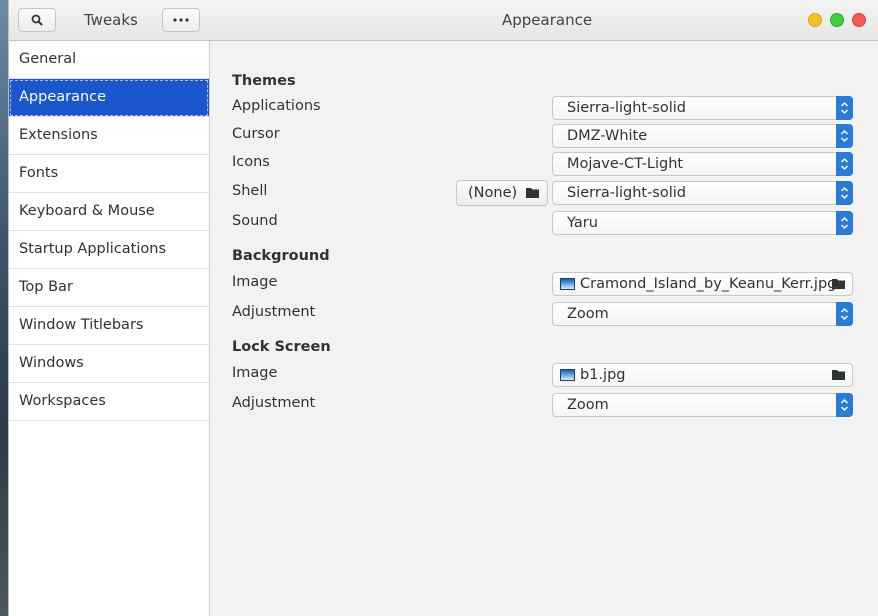  I want to click on icons-theme-value: Mojave-CT-Light, so click(625, 164).